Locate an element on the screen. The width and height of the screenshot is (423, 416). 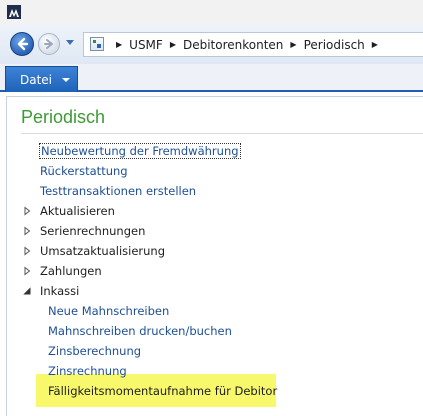
group-label: Umsatzaktualisierung is located at coordinates (103, 251).